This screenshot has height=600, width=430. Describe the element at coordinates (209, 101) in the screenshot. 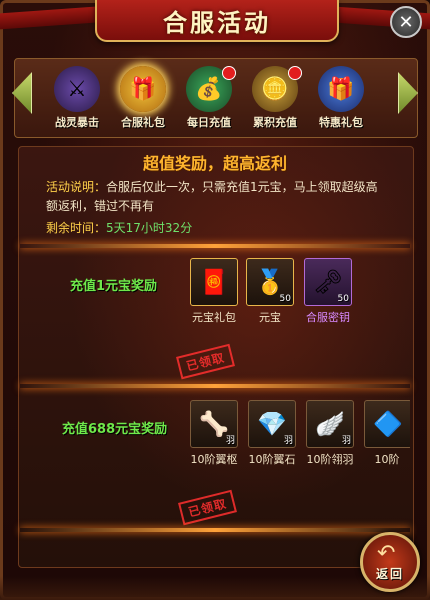

I see `tab-daily-recharge: 💰 每日充值` at that location.